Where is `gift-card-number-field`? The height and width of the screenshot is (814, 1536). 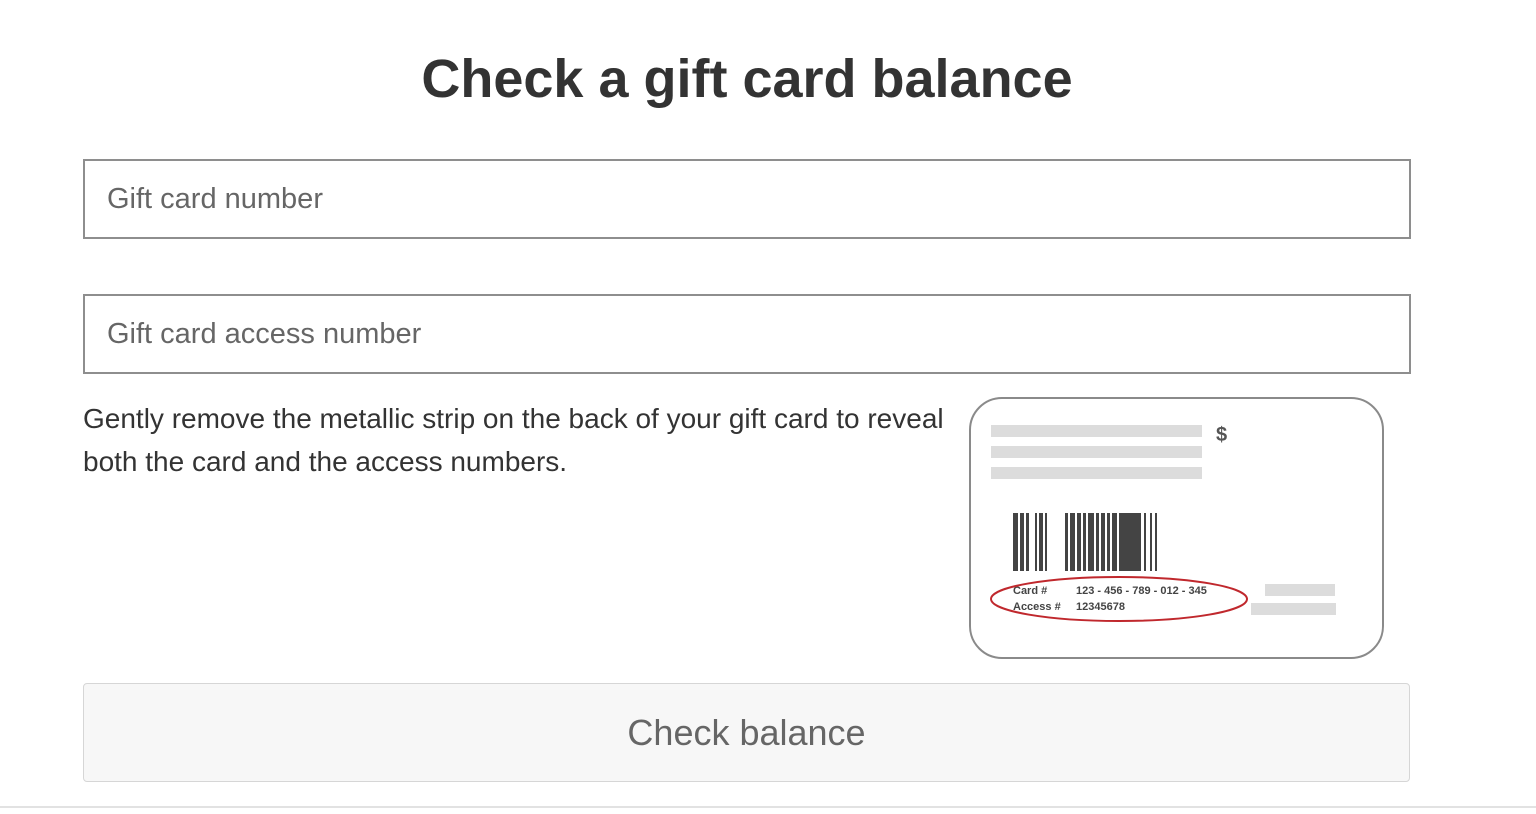 gift-card-number-field is located at coordinates (747, 199).